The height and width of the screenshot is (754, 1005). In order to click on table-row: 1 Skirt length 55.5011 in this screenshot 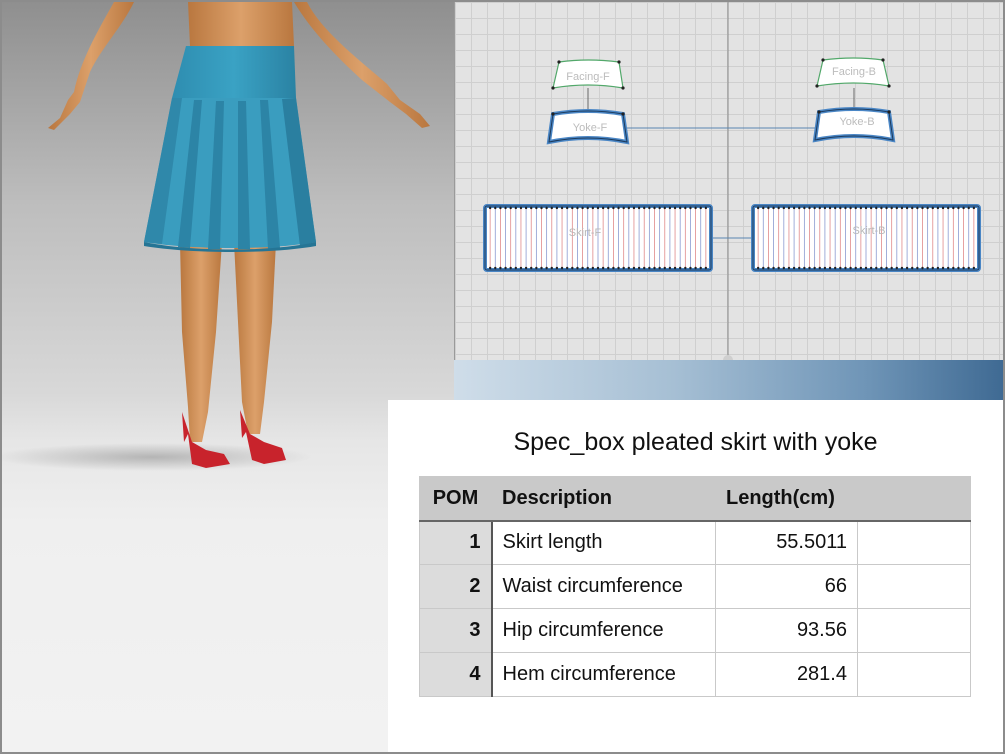, I will do `click(695, 542)`.